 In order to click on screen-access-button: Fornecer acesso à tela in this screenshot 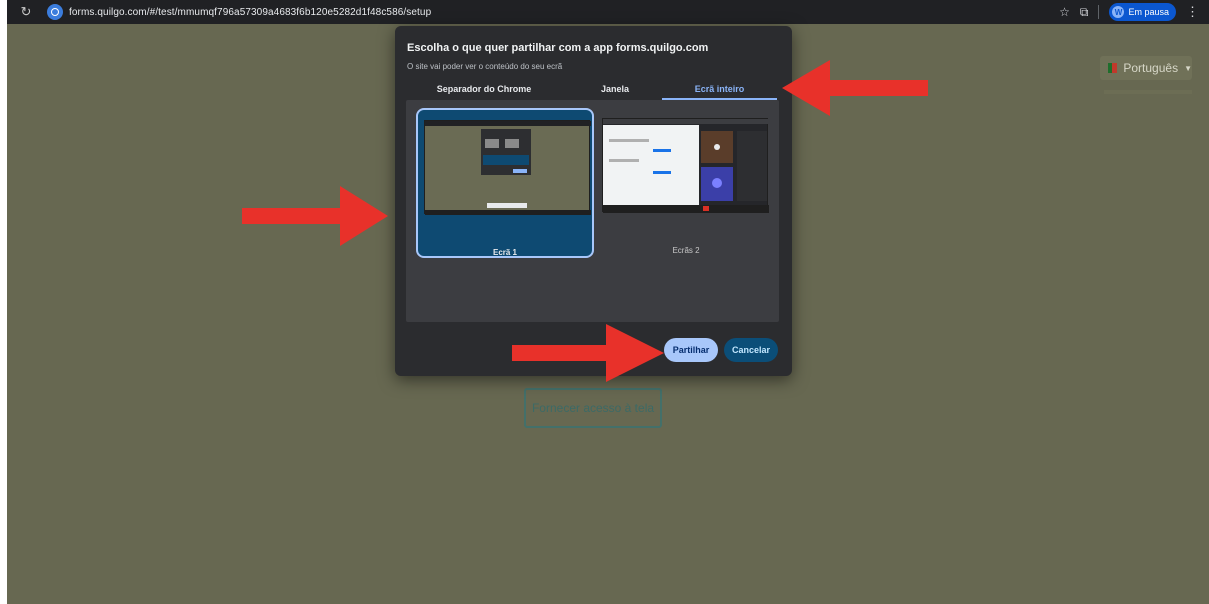, I will do `click(593, 408)`.